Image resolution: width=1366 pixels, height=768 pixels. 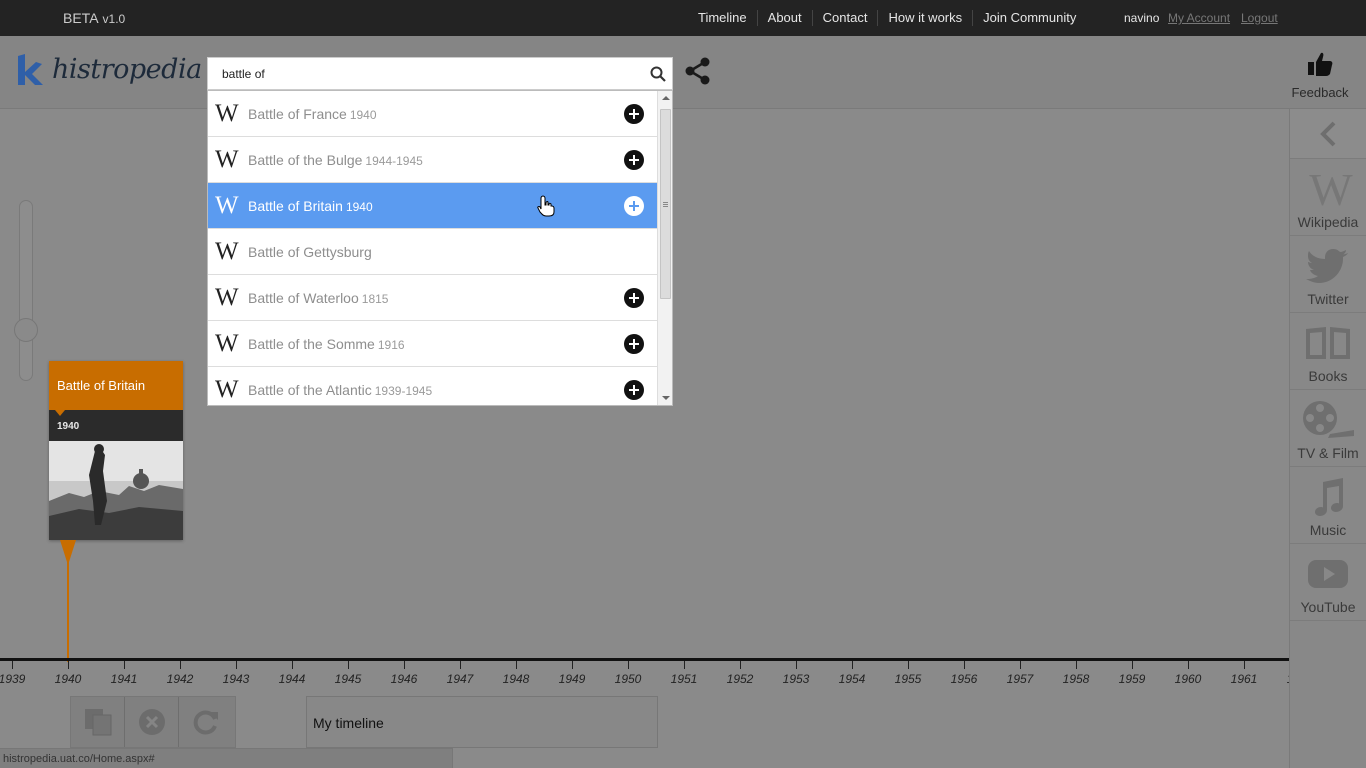 What do you see at coordinates (908, 679) in the screenshot?
I see `timeline-year-label: 1955` at bounding box center [908, 679].